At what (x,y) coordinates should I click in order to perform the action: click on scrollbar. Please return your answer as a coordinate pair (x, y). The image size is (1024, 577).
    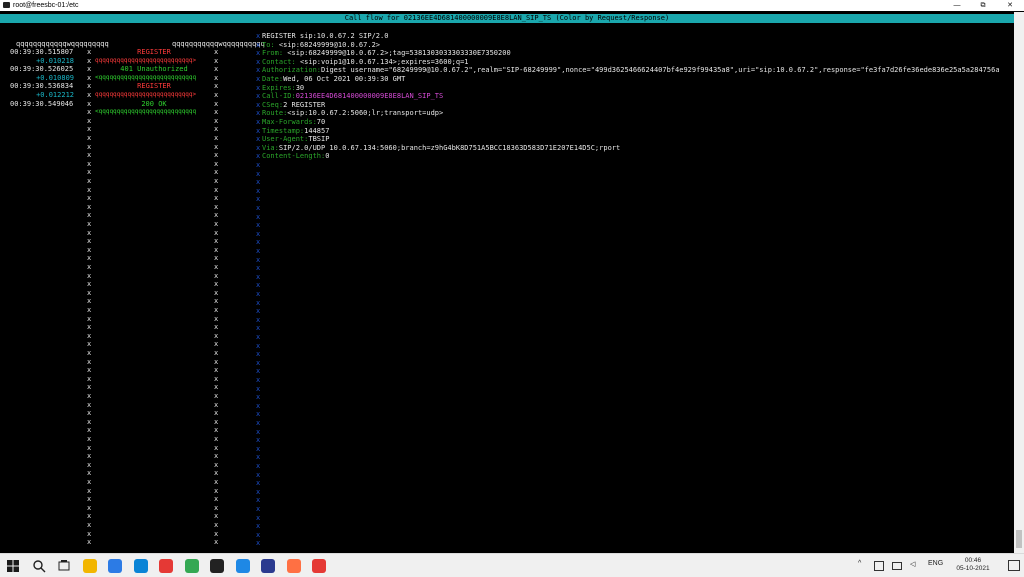
    Looking at the image, I should click on (1019, 282).